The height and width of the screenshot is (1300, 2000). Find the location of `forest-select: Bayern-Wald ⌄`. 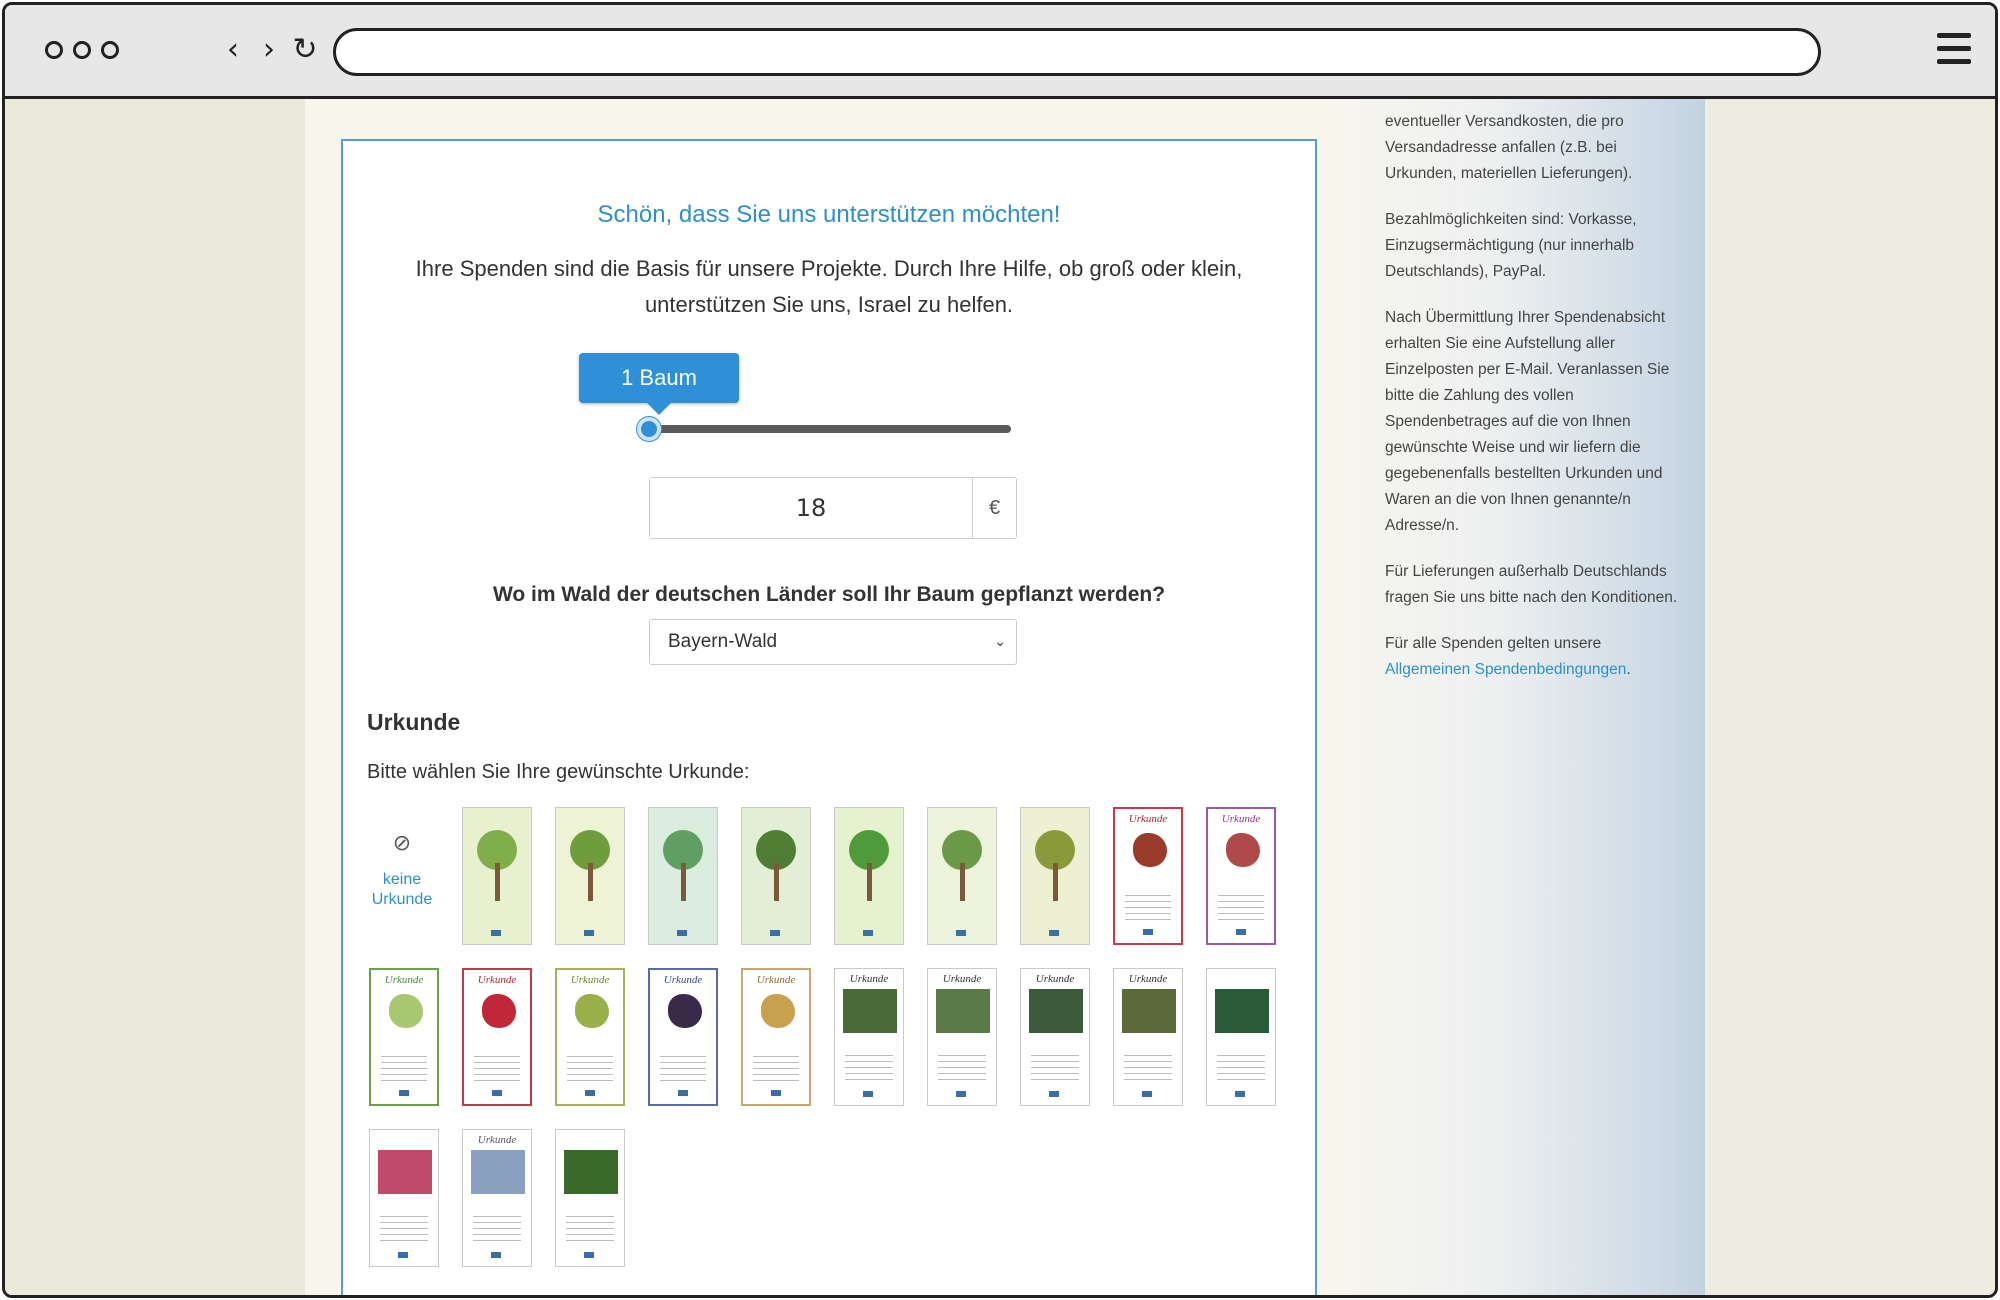

forest-select: Bayern-Wald ⌄ is located at coordinates (833, 642).